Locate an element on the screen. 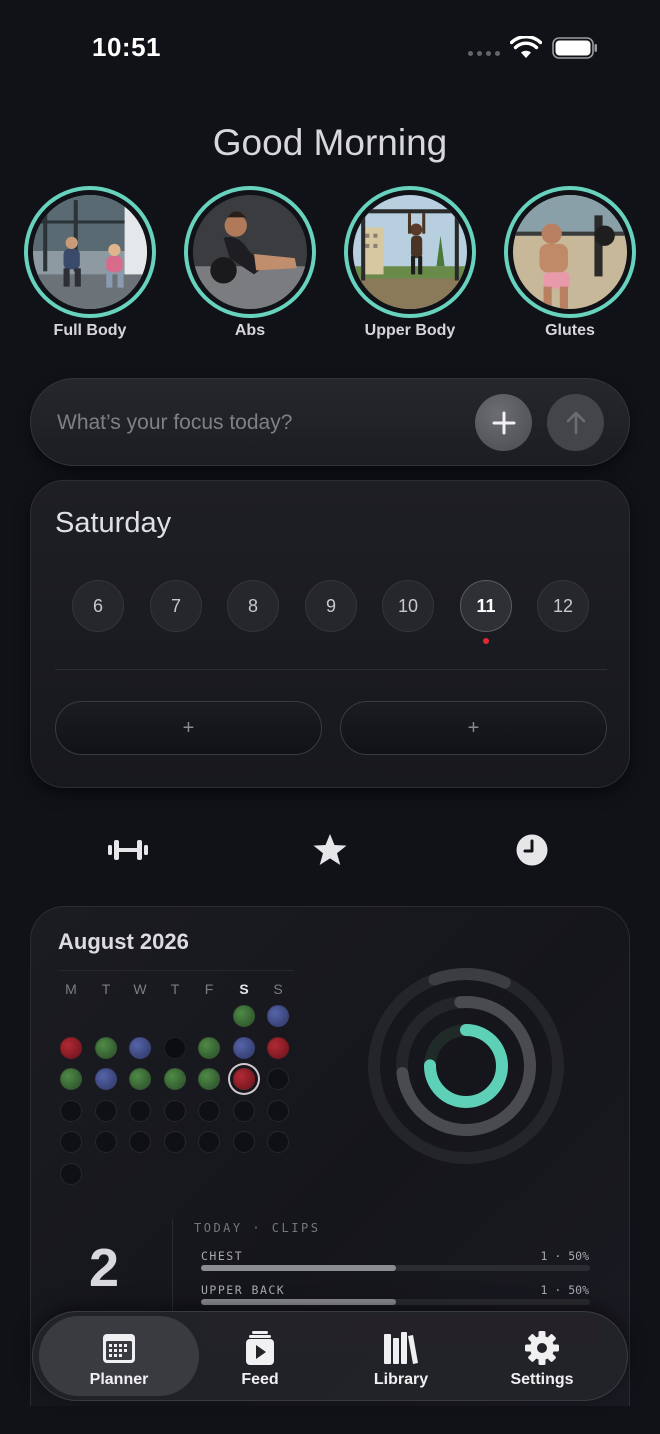 The image size is (660, 1434). bottom-tab-bar: Planner Feed Library Settings is located at coordinates (330, 1356).